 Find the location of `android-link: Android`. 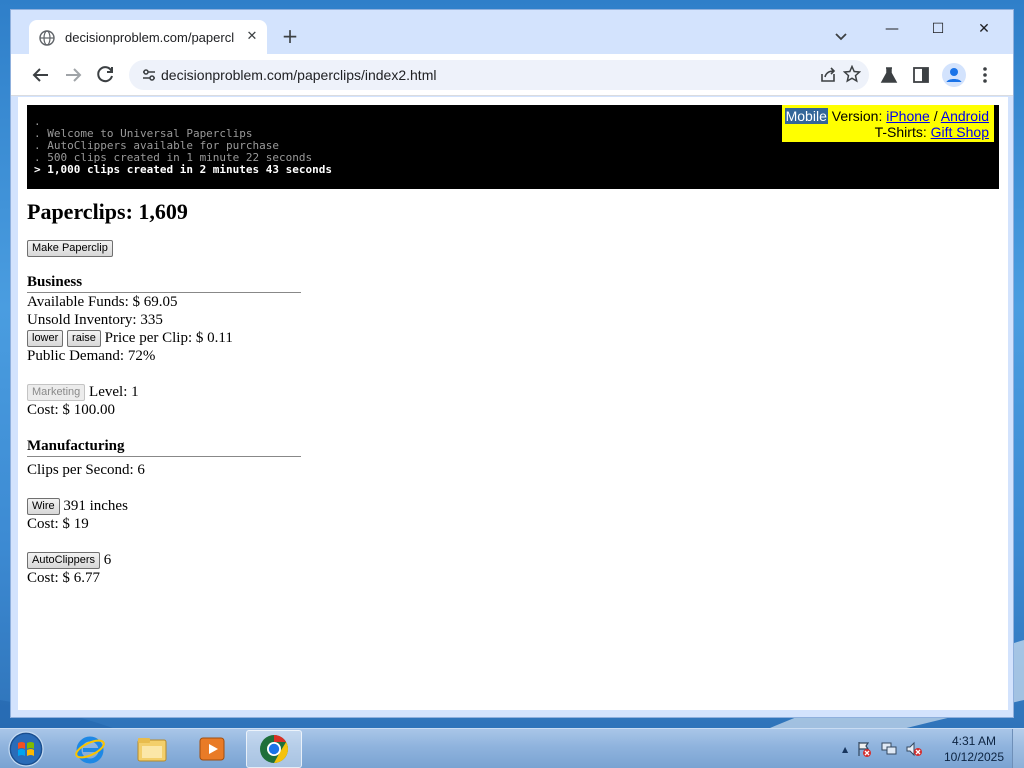

android-link: Android is located at coordinates (965, 116).